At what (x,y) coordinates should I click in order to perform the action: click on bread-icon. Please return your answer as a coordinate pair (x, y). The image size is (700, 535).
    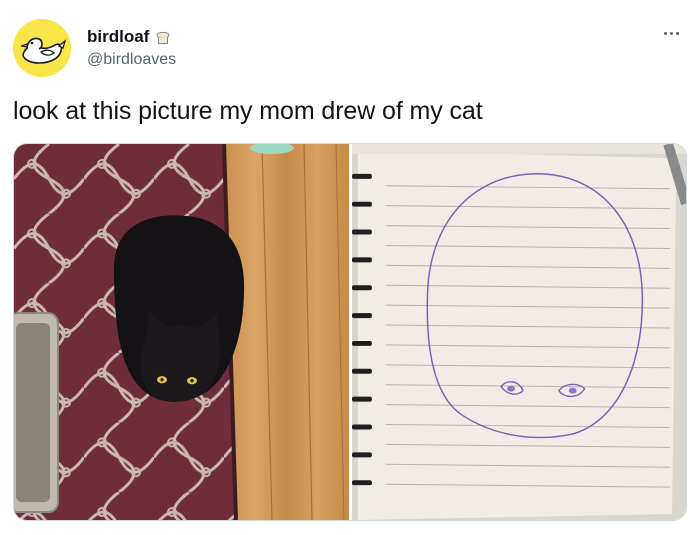
    Looking at the image, I should click on (163, 37).